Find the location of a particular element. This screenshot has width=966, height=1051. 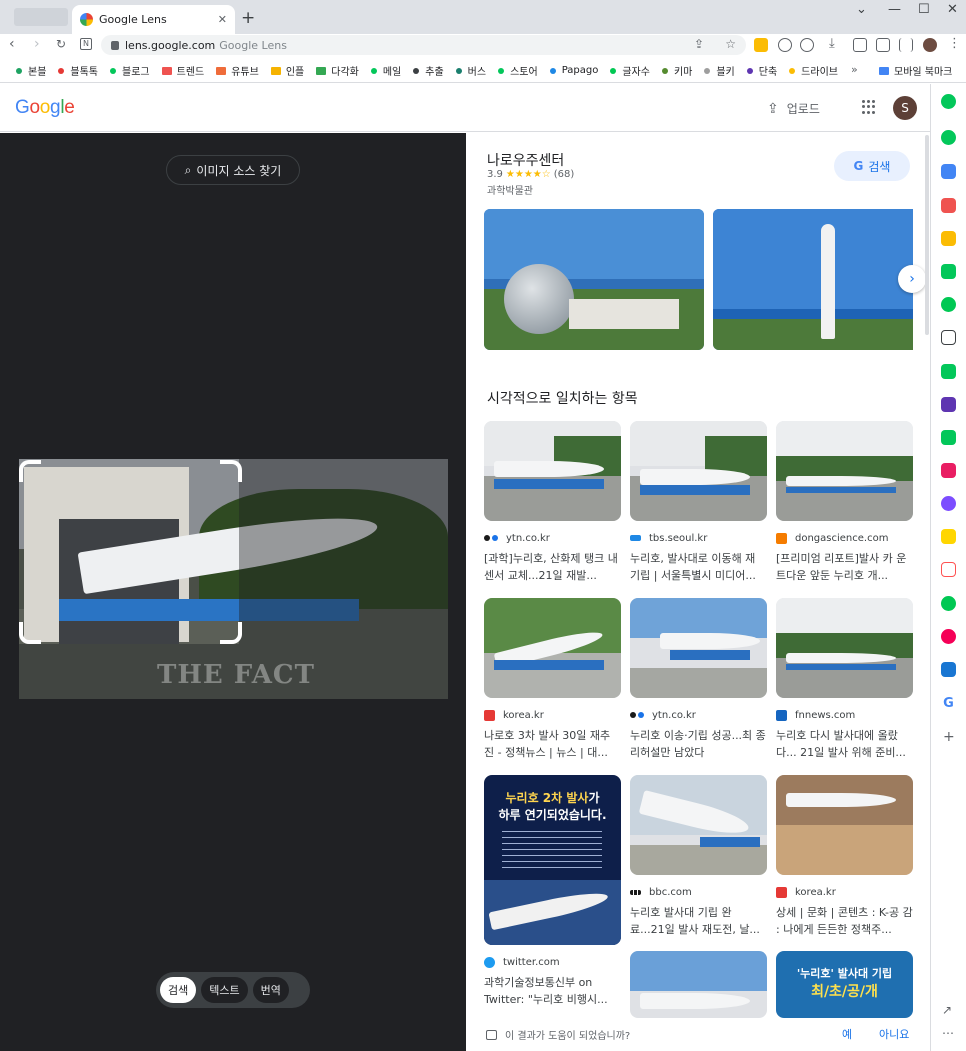

place-search-button: G 검색 is located at coordinates (872, 166).